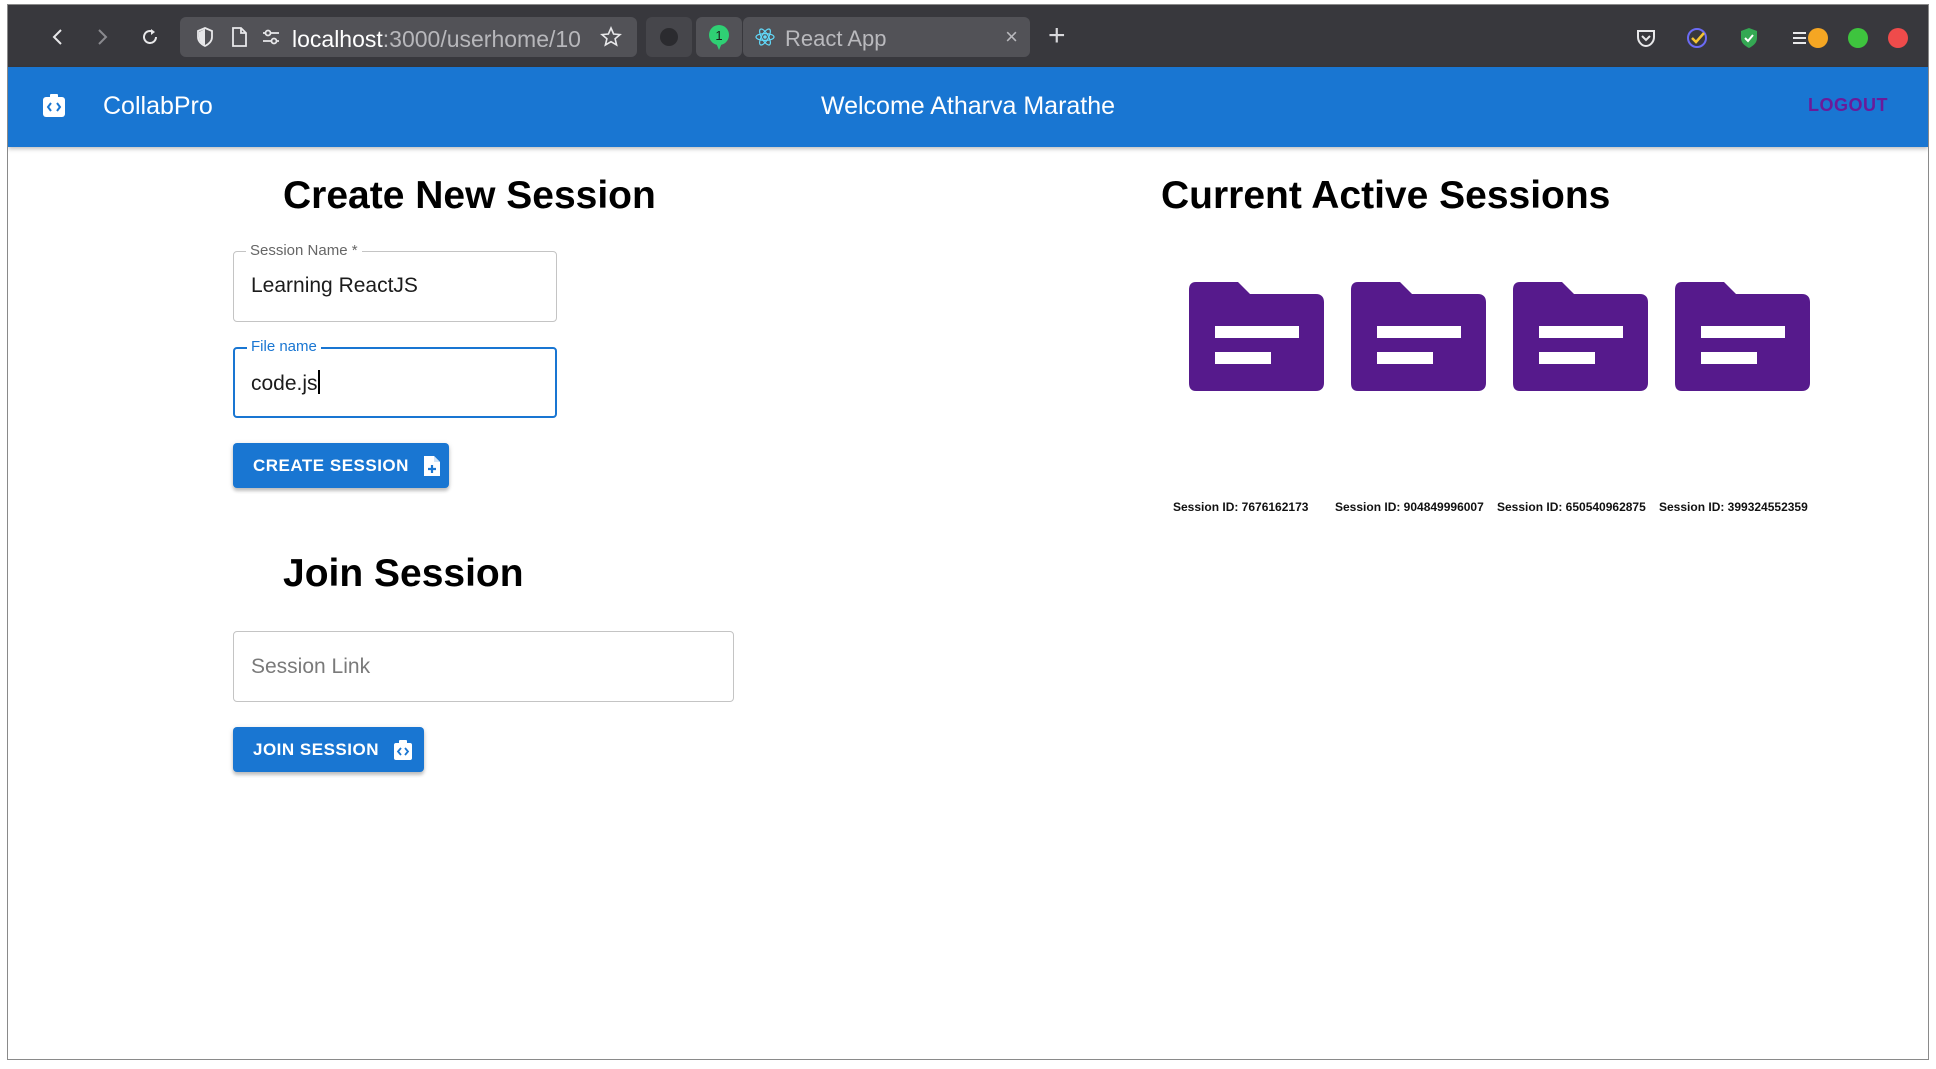  I want to click on close-window-button, so click(1898, 38).